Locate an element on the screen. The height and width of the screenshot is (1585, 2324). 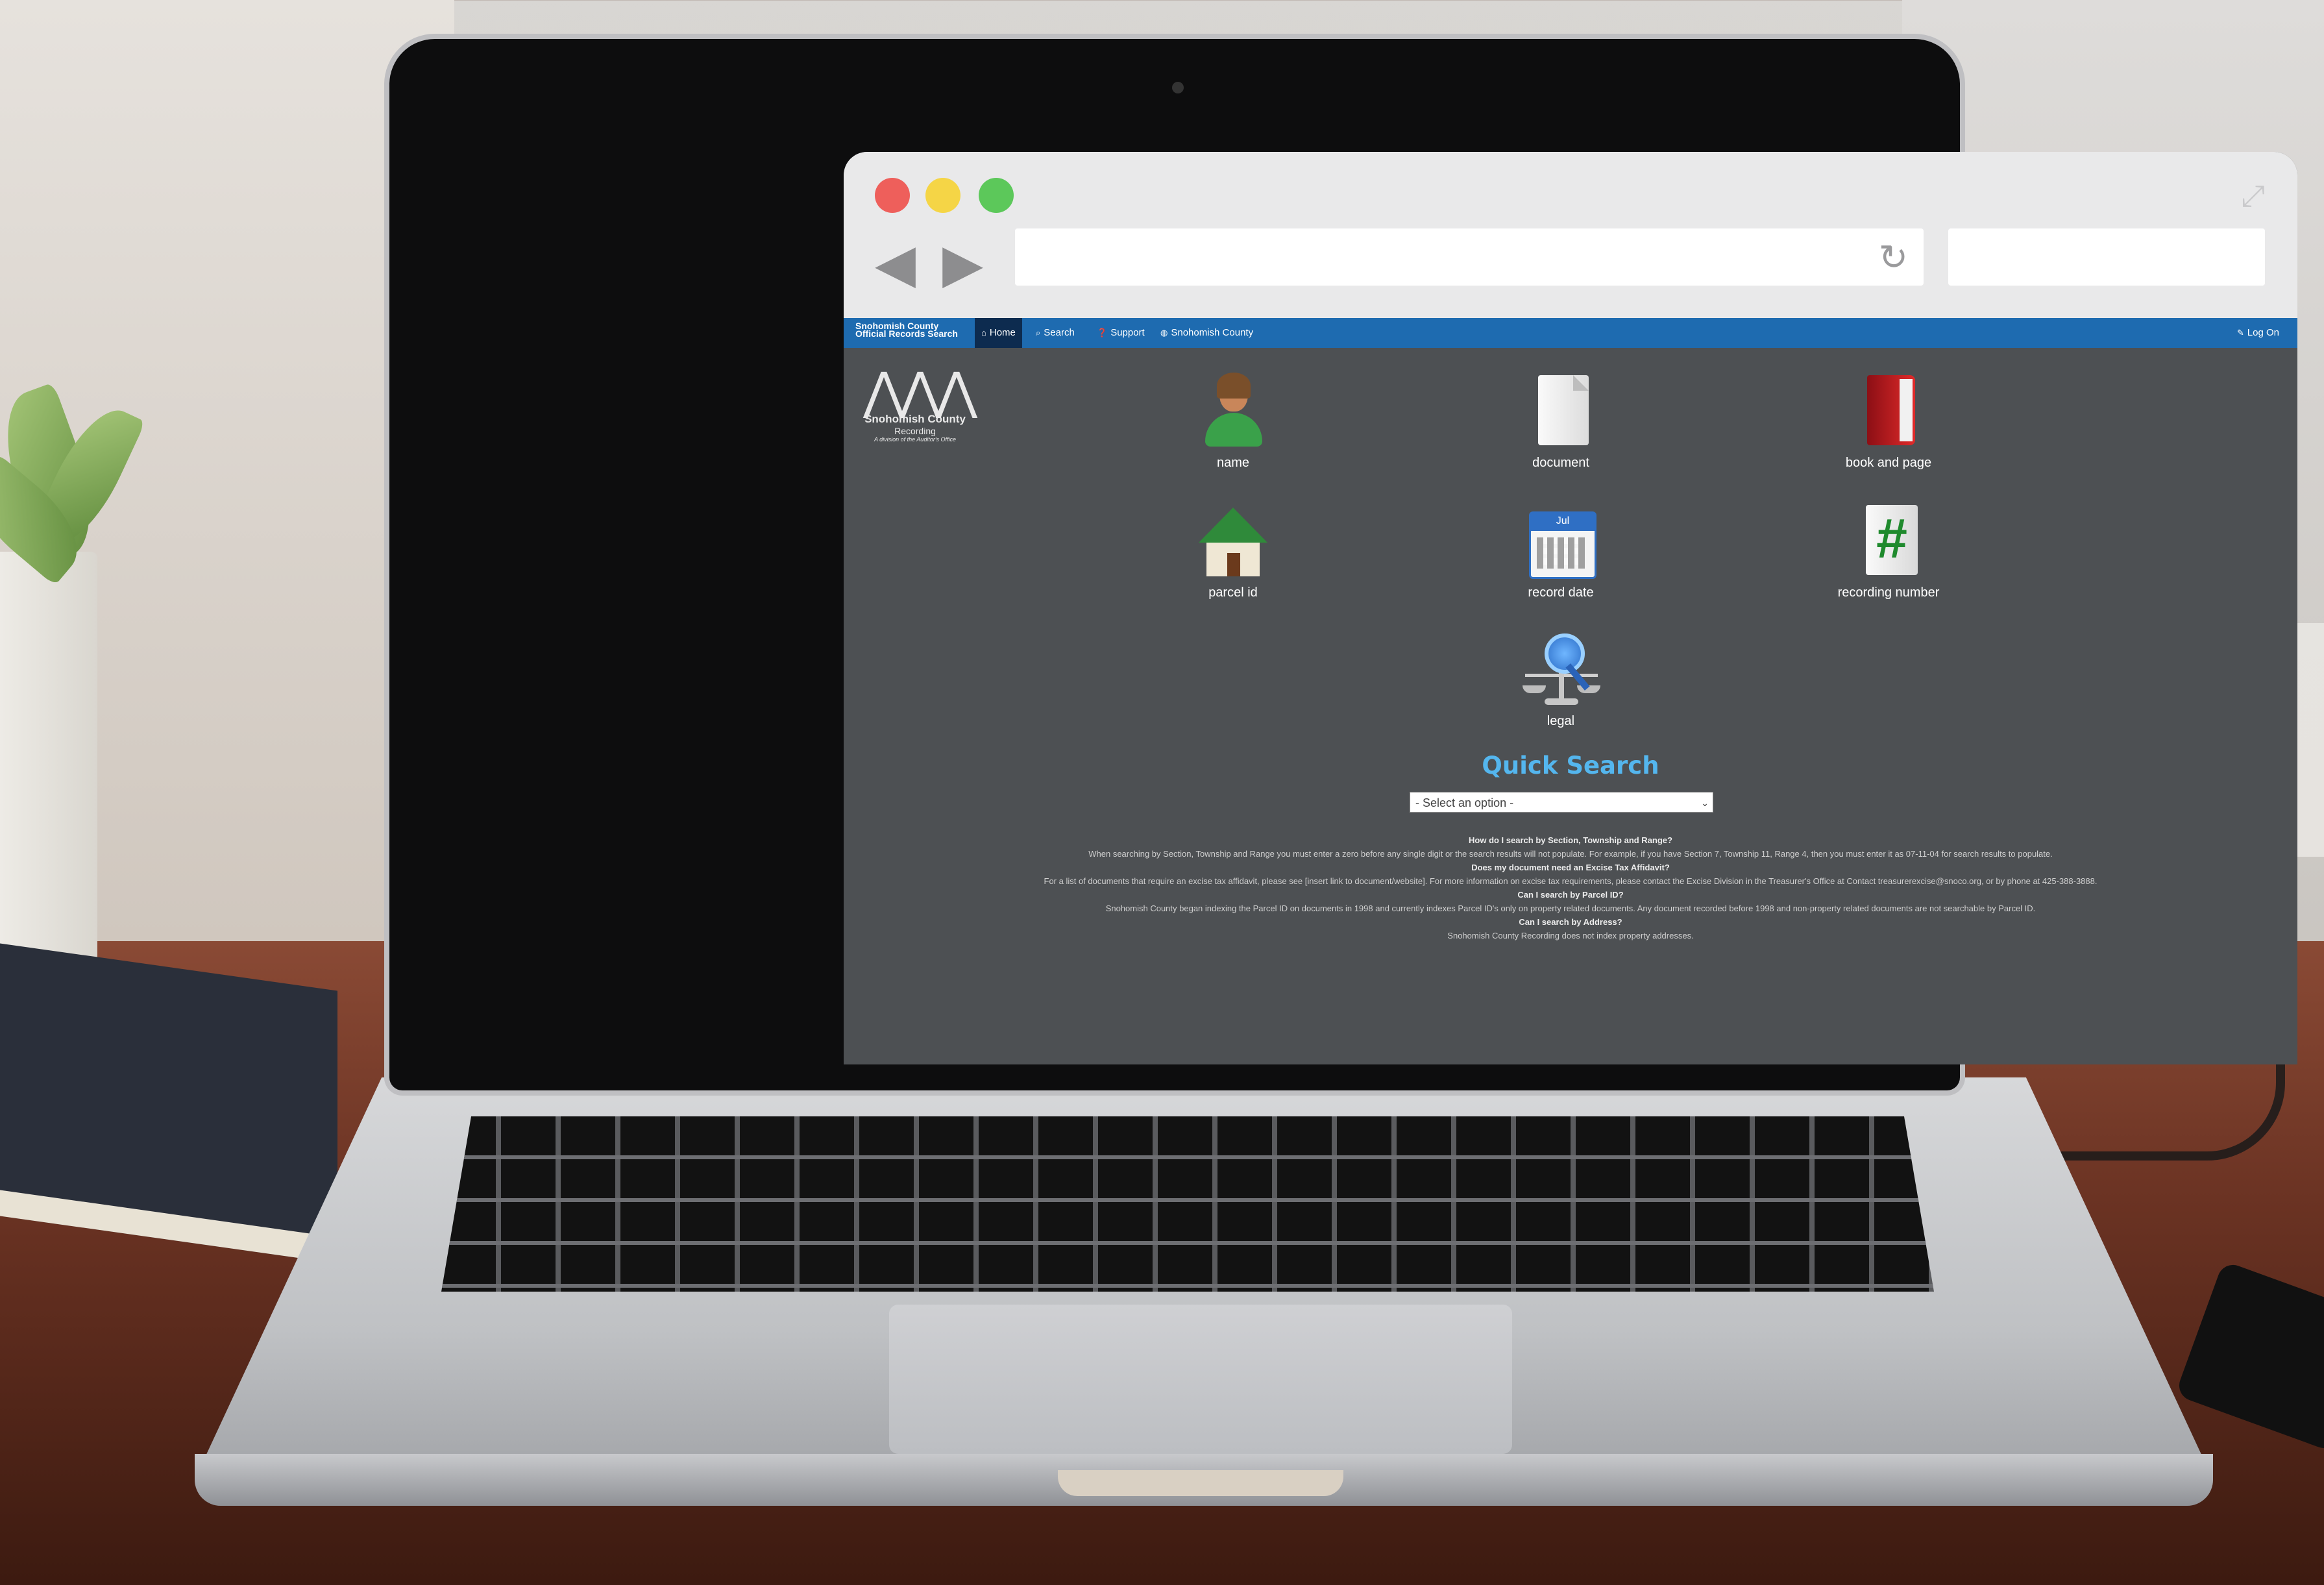
search-by-record-date-tile: Jul record date is located at coordinates (1560, 552).